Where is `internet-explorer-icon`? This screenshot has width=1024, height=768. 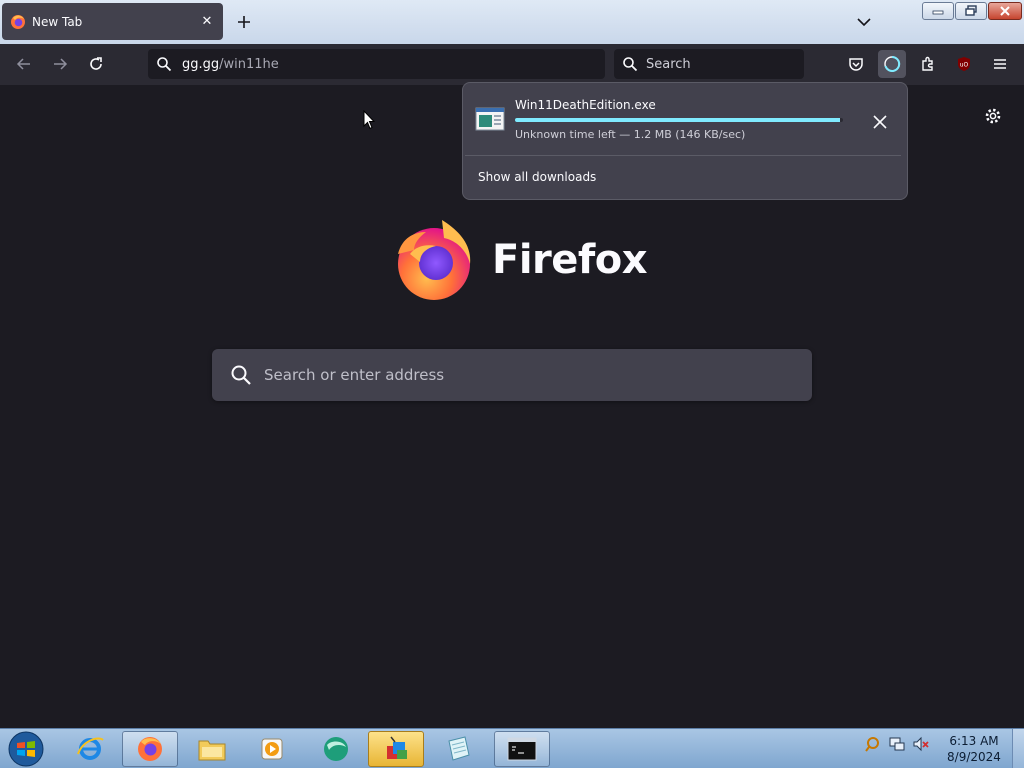 internet-explorer-icon is located at coordinates (90, 748).